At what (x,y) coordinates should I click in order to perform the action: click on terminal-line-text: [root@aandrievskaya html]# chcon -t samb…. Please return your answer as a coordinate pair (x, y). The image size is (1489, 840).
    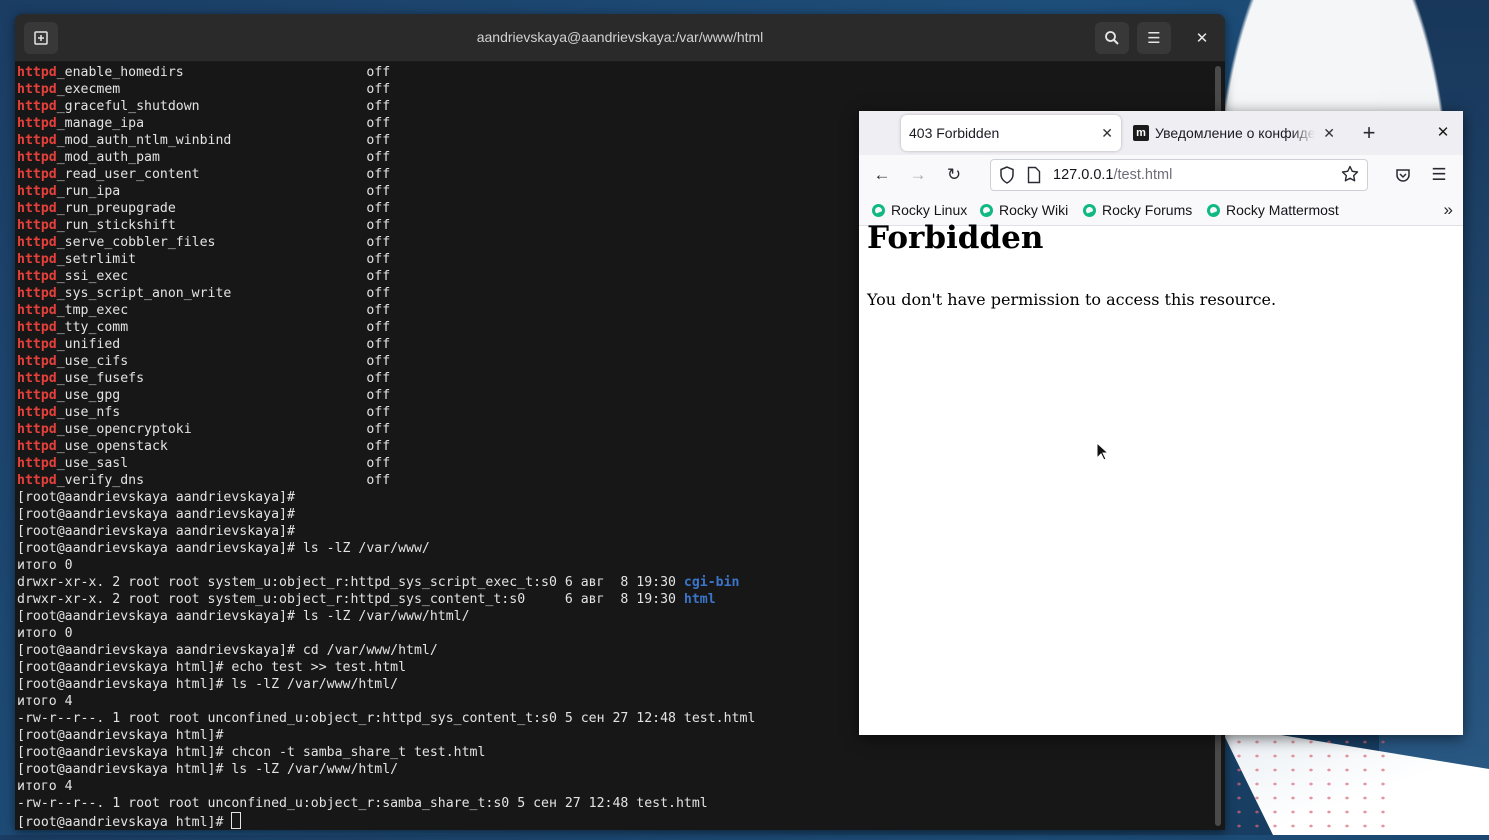
    Looking at the image, I should click on (251, 752).